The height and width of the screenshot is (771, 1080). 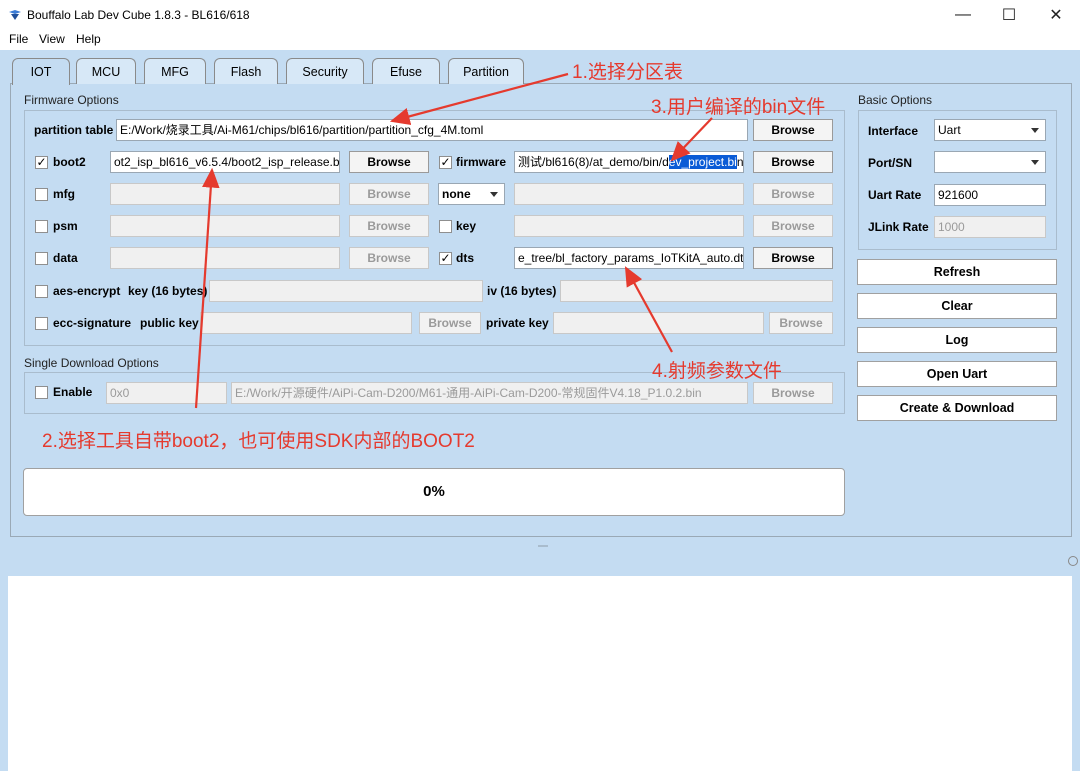 I want to click on firmware-label: firmware, so click(x=481, y=162).